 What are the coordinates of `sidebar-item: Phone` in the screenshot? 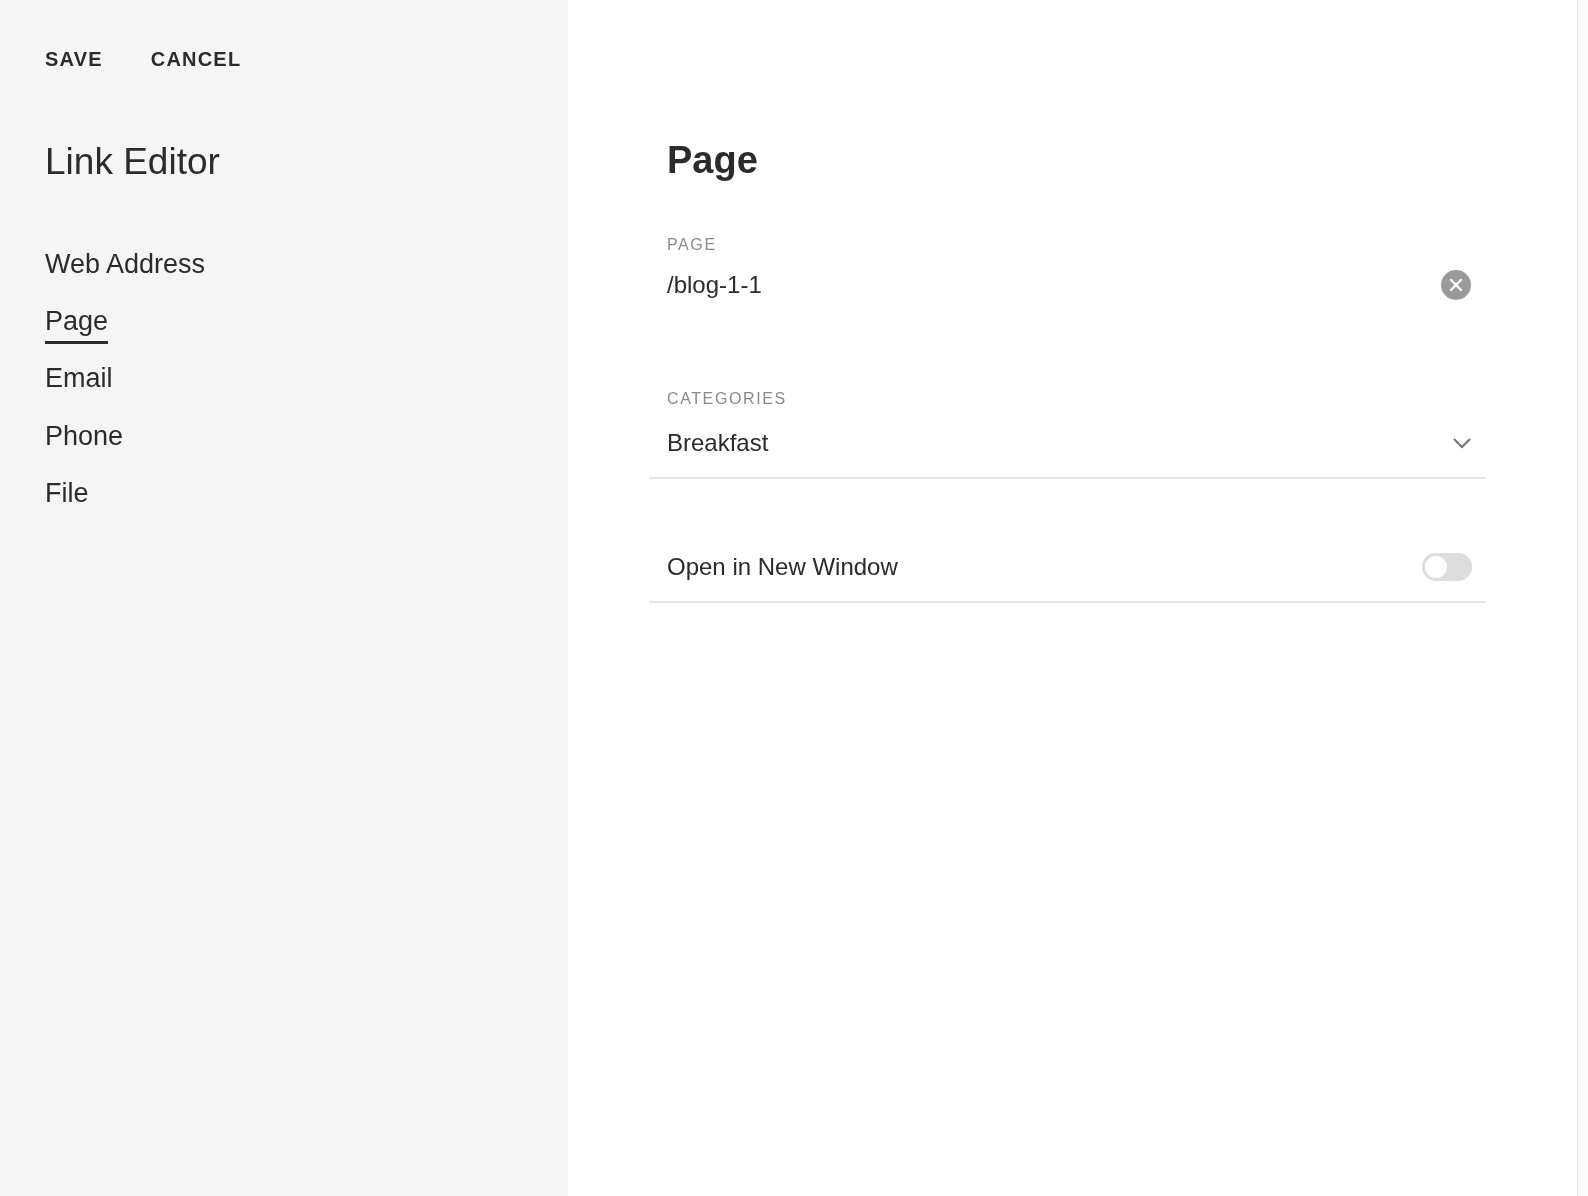 It's located at (84, 439).